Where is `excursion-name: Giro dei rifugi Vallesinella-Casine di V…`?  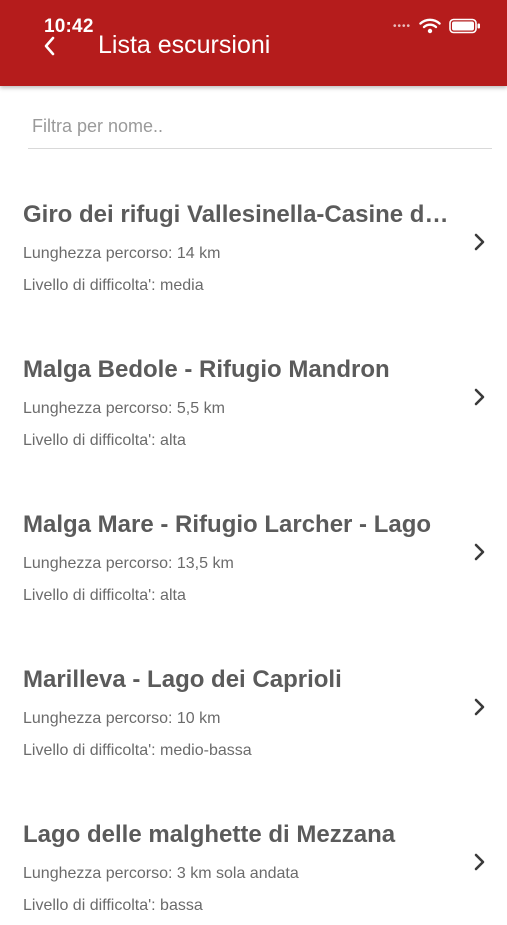
excursion-name: Giro dei rifugi Vallesinella-Casine di V… is located at coordinates (239, 214).